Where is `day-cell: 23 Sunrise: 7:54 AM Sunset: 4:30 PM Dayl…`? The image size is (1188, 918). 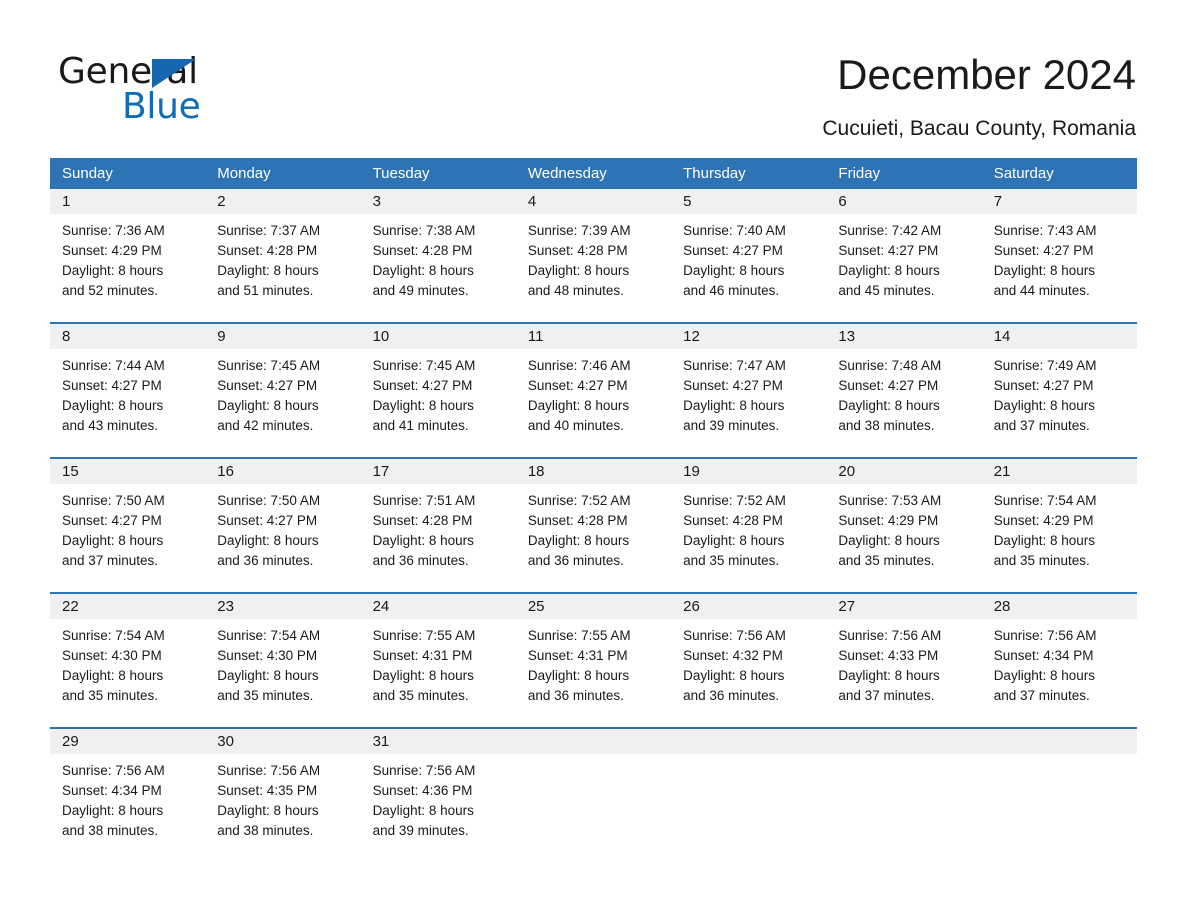 day-cell: 23 Sunrise: 7:54 AM Sunset: 4:30 PM Dayl… is located at coordinates (283, 660).